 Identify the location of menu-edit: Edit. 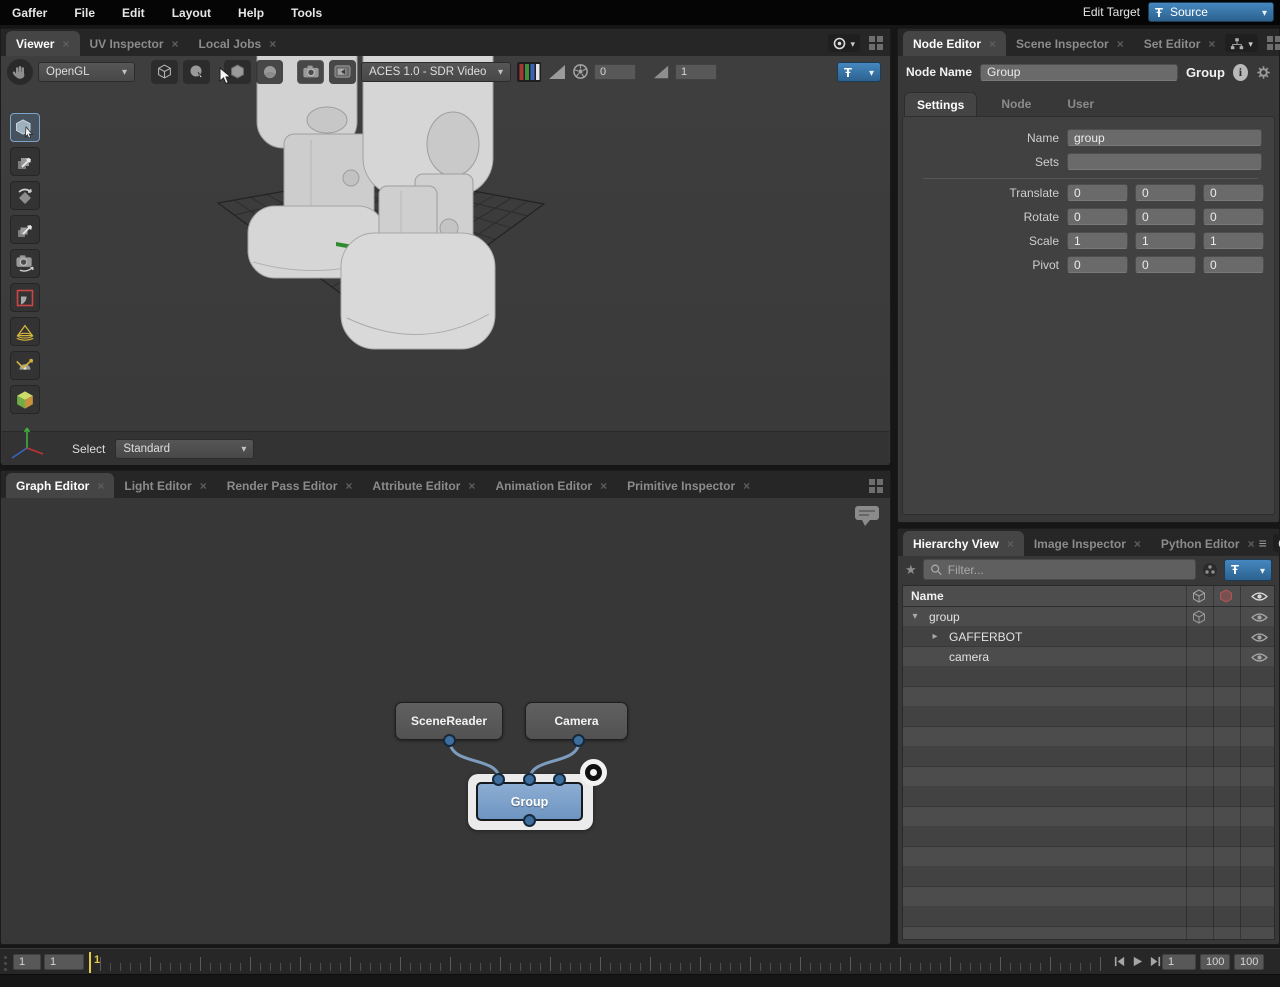
(133, 13).